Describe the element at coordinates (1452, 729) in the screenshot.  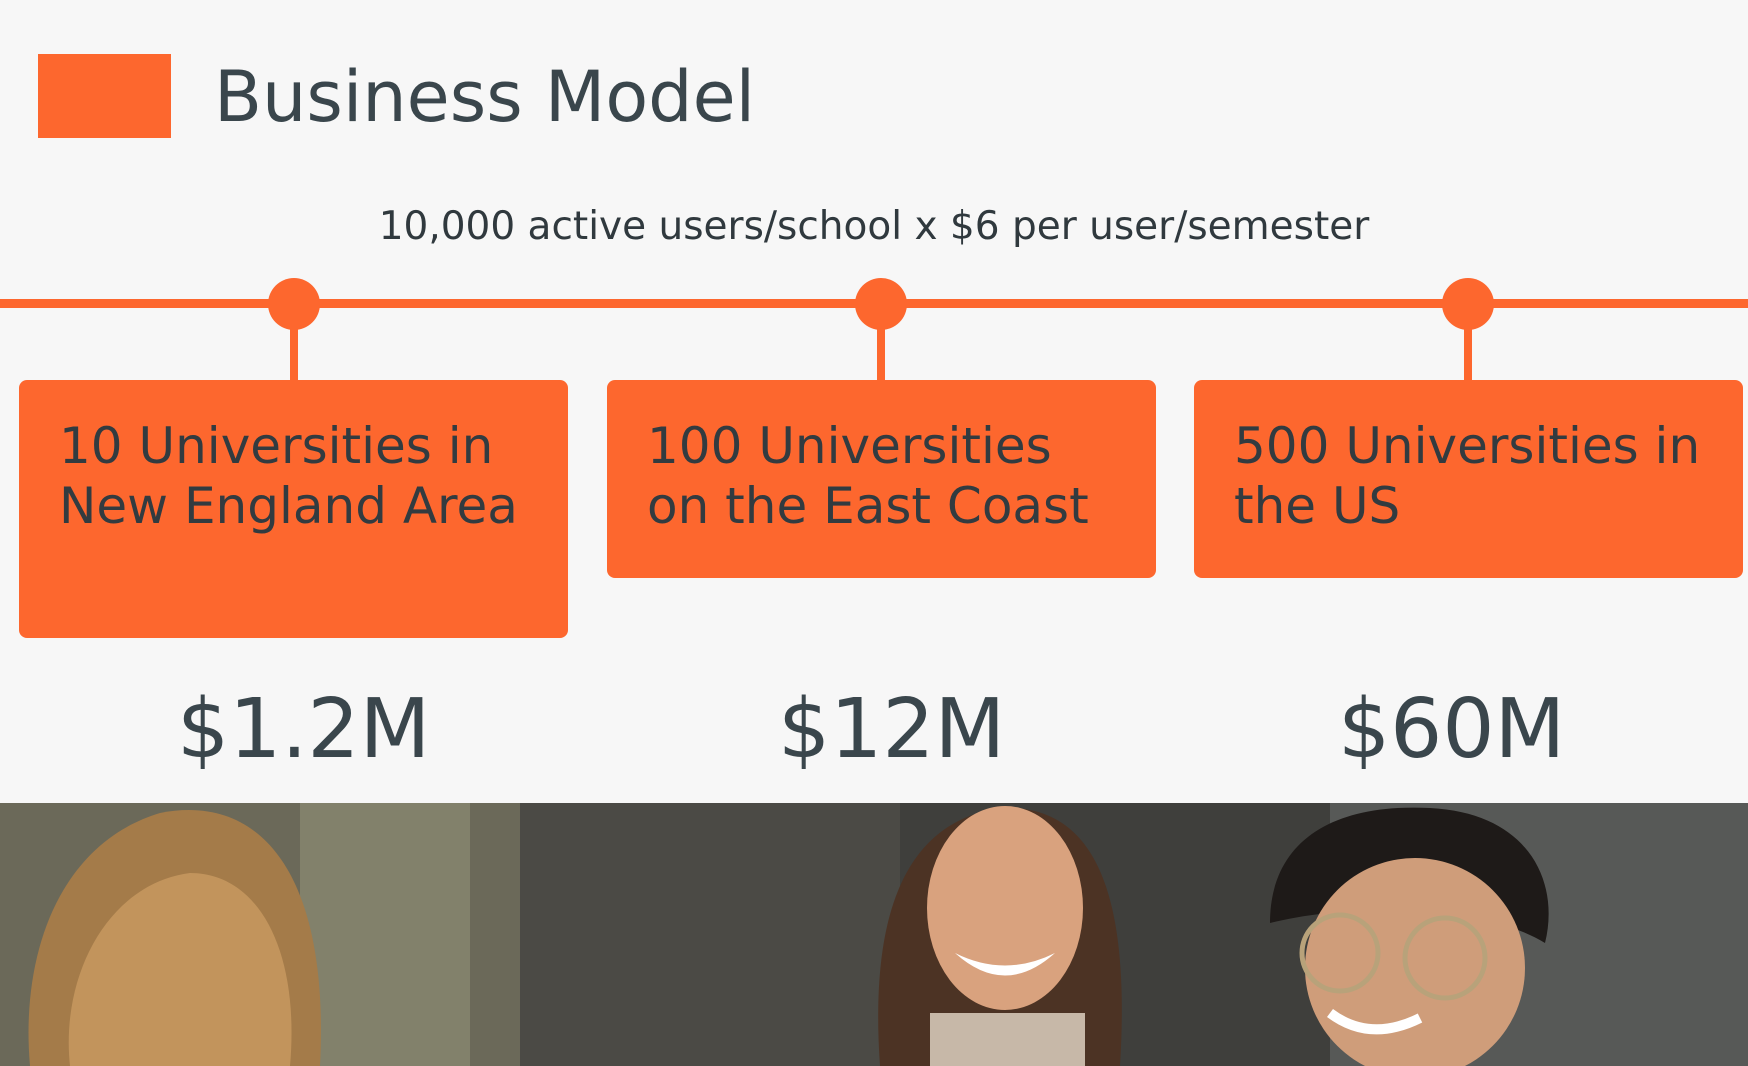
I see `milestone-value-3: $60M` at that location.